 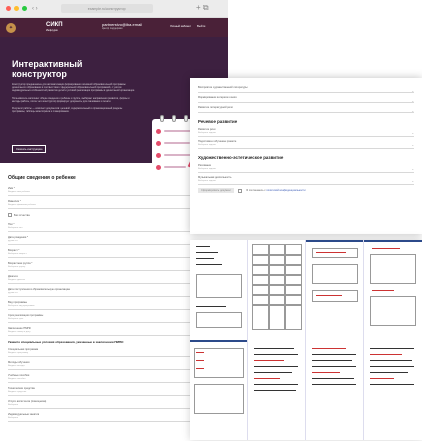 I want to click on special-program-field: Специальная программа Введите программу, so click(x=114, y=352).